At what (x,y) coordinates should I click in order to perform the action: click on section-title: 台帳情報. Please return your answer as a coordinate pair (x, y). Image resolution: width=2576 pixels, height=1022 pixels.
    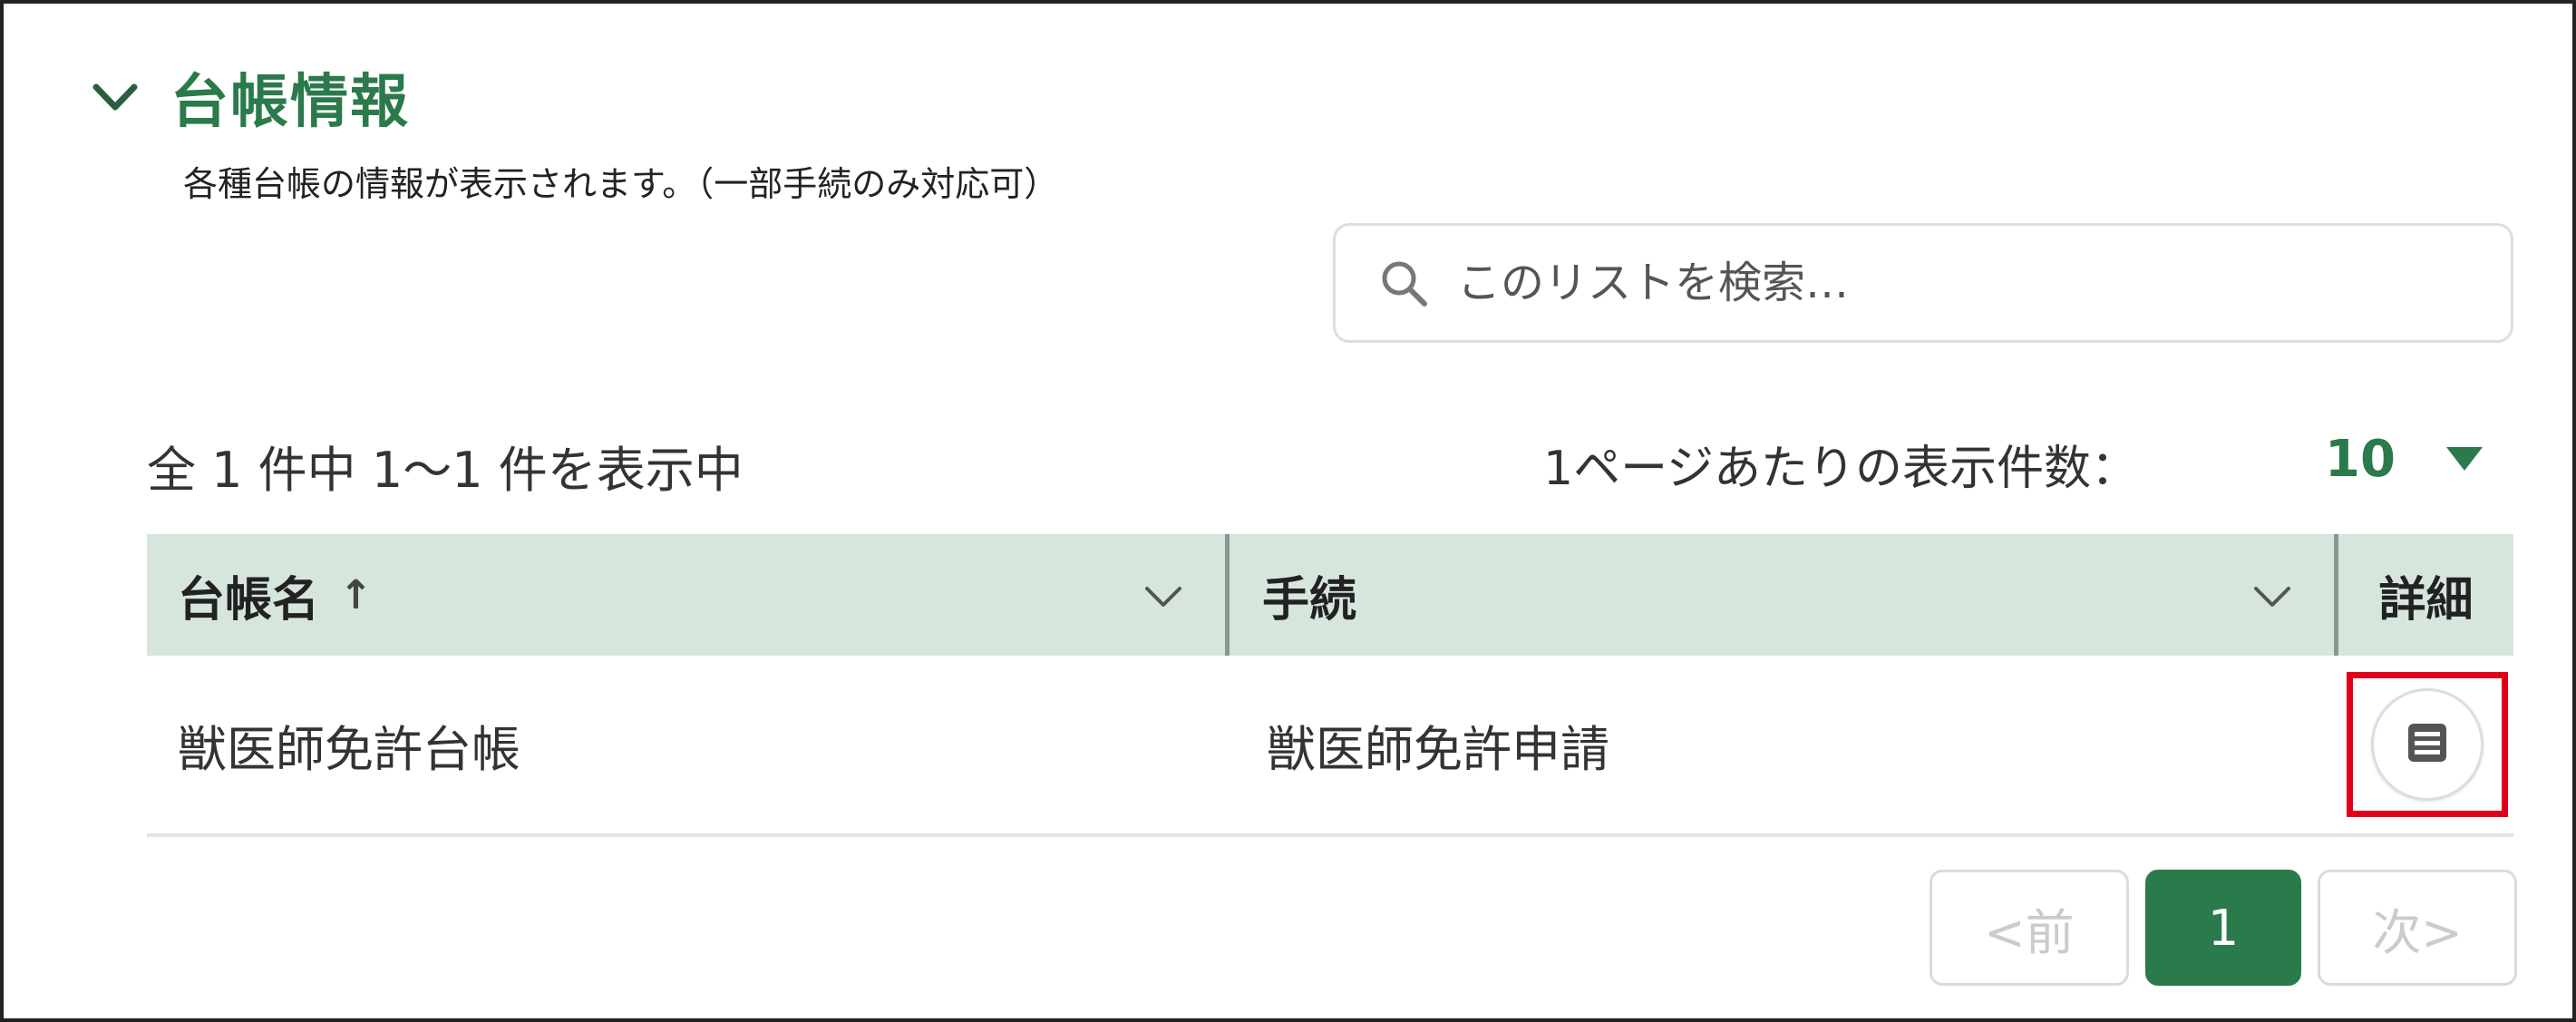
    Looking at the image, I should click on (290, 102).